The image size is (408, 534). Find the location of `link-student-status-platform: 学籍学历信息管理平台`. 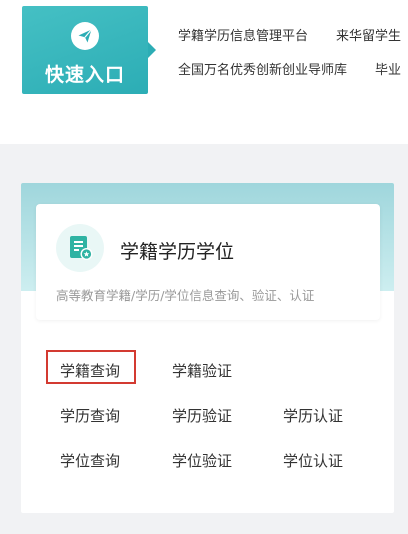

link-student-status-platform: 学籍学历信息管理平台 is located at coordinates (243, 36).